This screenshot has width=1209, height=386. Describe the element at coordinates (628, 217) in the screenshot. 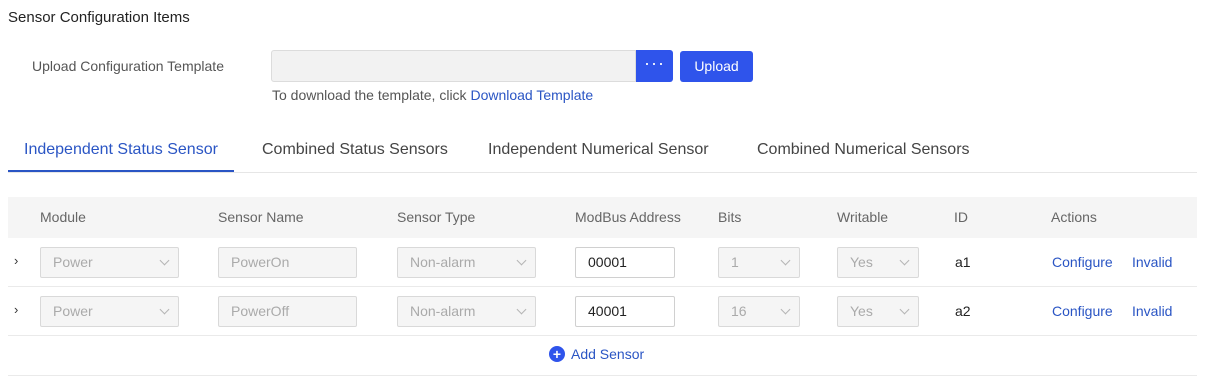

I see `header-modbus-address: ModBus Address` at that location.